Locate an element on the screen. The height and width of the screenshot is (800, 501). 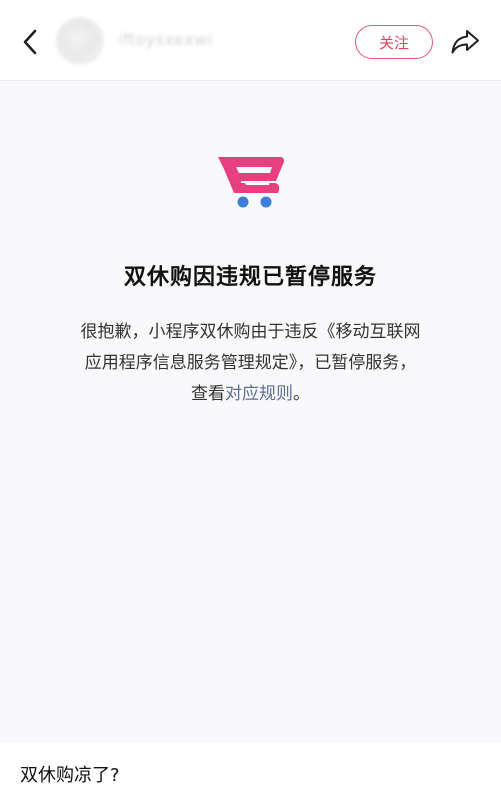
avatar is located at coordinates (80, 41).